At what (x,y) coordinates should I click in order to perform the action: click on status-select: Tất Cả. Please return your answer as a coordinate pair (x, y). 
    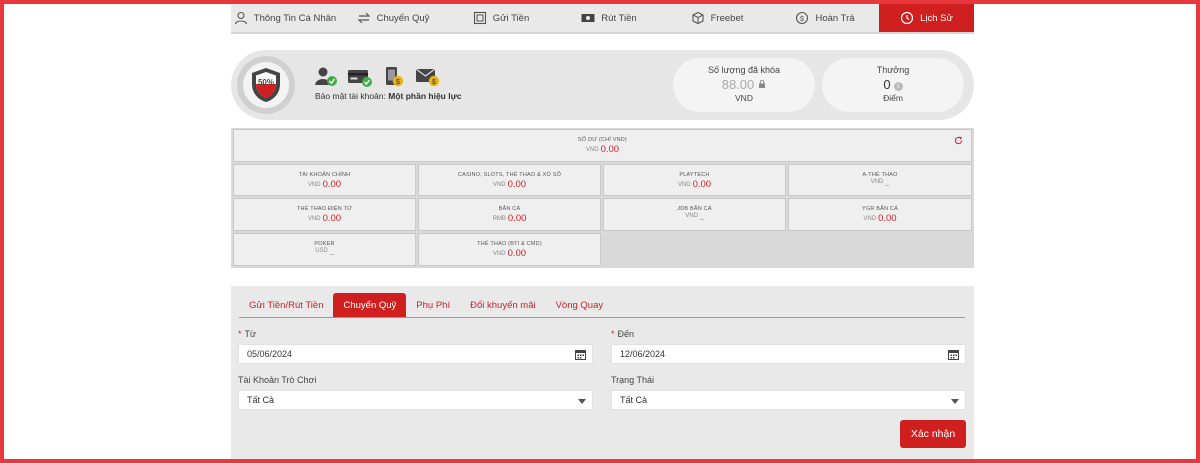
    Looking at the image, I should click on (788, 400).